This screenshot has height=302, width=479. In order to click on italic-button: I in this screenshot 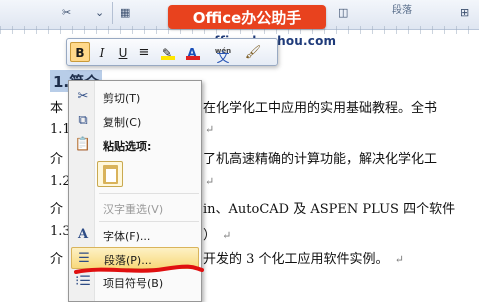, I will do `click(102, 52)`.